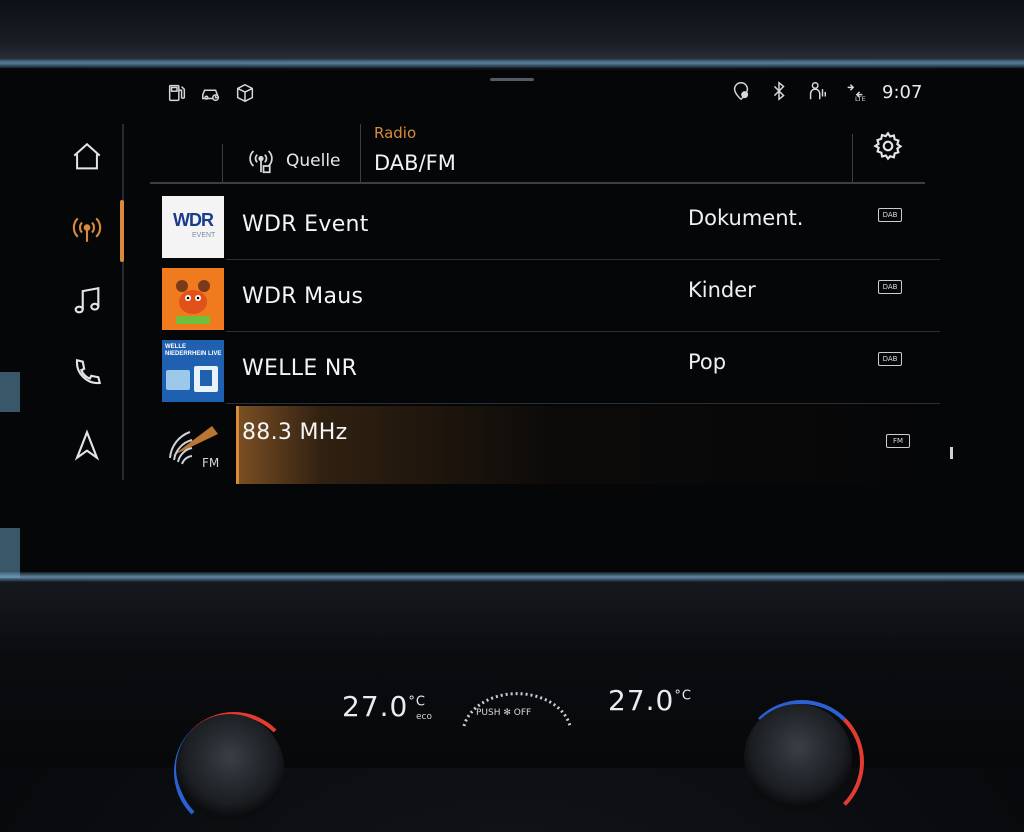 The height and width of the screenshot is (832, 1024). Describe the element at coordinates (211, 463) in the screenshot. I see `logo-text: FM` at that location.